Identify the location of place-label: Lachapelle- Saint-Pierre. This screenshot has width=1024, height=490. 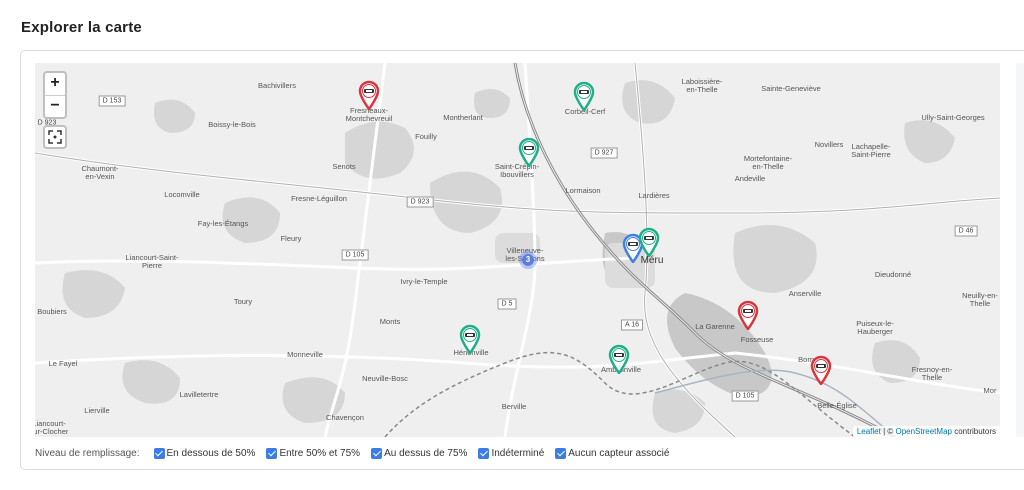
(871, 150).